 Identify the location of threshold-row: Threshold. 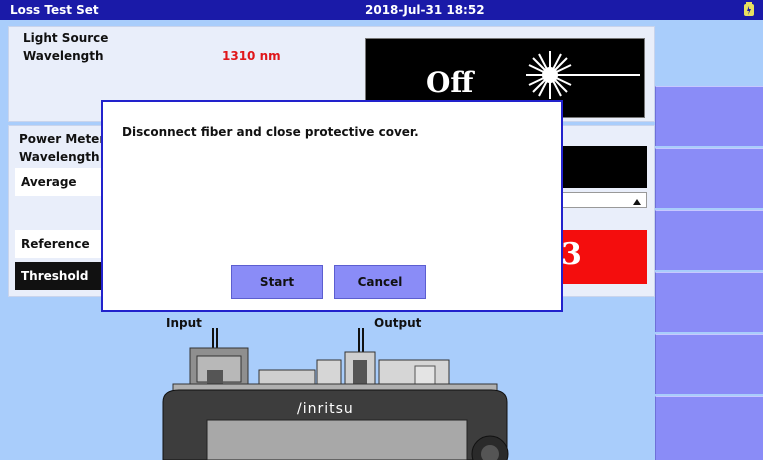
(63, 276).